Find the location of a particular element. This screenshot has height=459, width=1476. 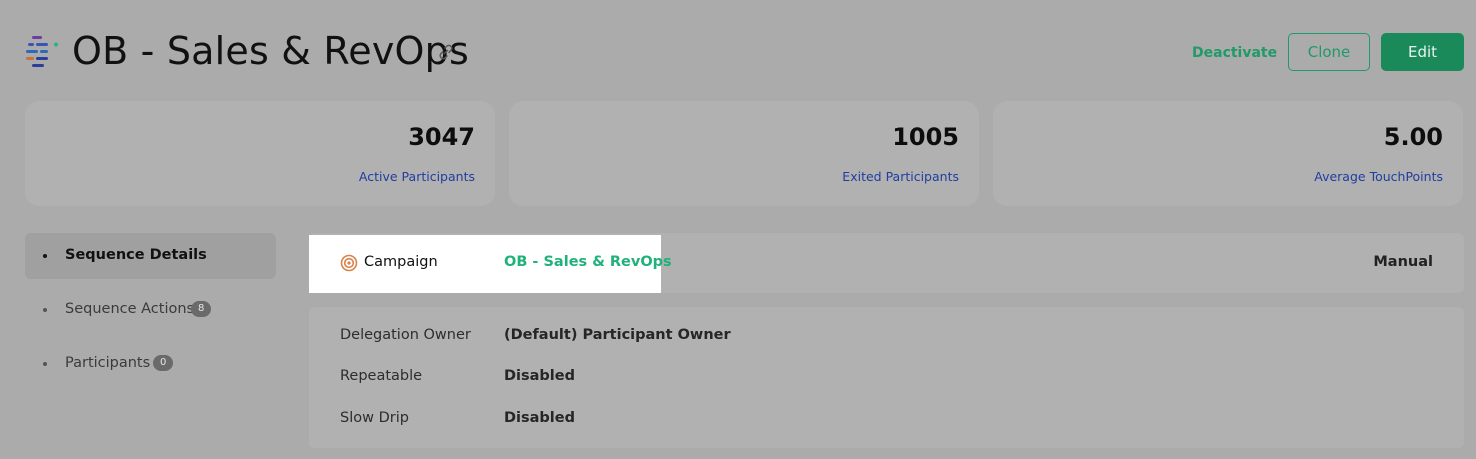

sidebar-item-participants: Participants 0 is located at coordinates (150, 364).